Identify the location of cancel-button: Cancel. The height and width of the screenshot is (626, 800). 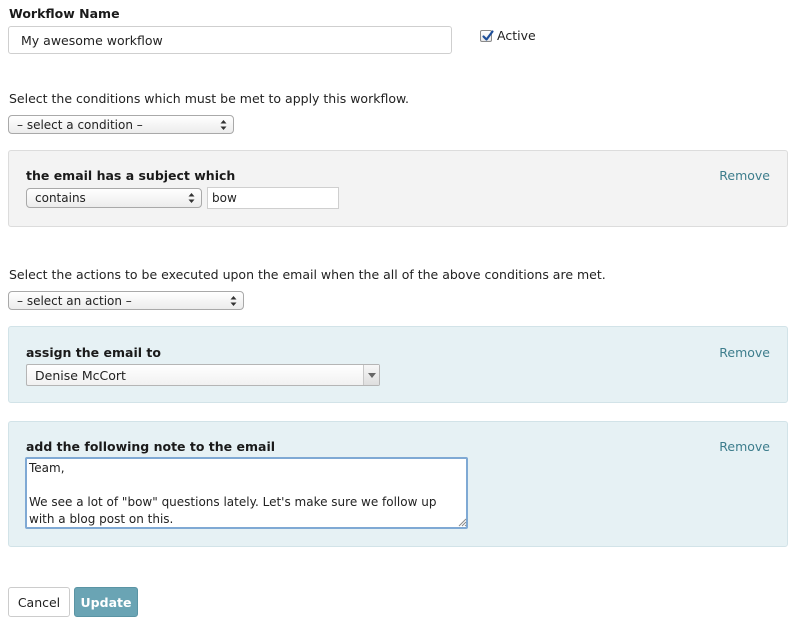
(39, 602).